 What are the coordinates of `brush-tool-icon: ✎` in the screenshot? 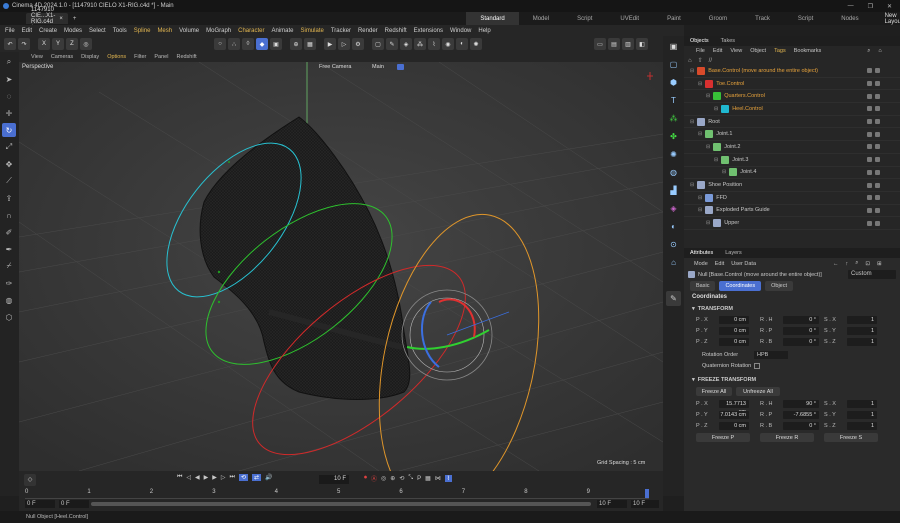 It's located at (673, 298).